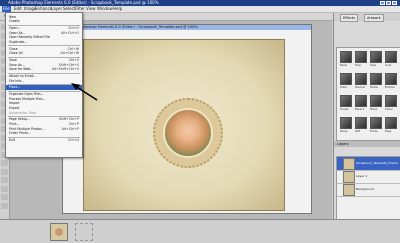 Image resolution: width=400 pixels, height=243 pixels. I want to click on layer-name: Background, so click(365, 189).